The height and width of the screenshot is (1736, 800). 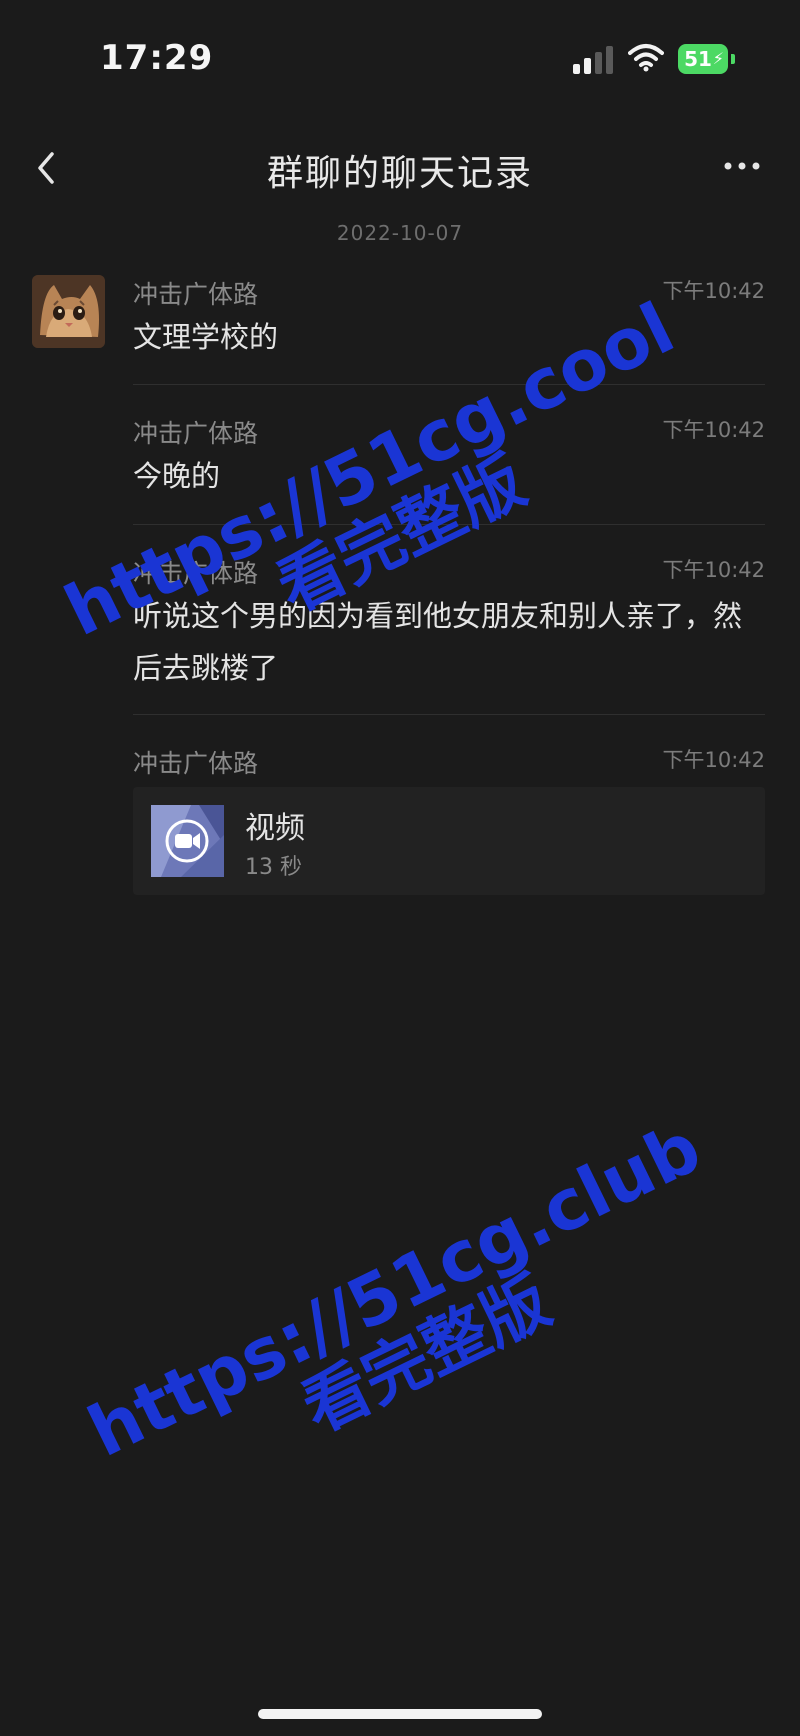 What do you see at coordinates (157, 58) in the screenshot?
I see `status-time: 17:29` at bounding box center [157, 58].